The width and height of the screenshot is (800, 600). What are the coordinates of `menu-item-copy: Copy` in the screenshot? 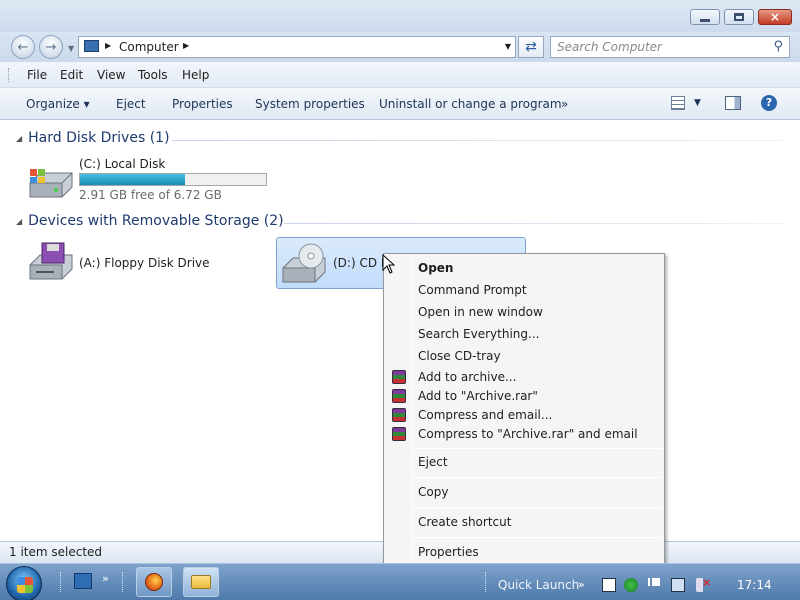 It's located at (433, 492).